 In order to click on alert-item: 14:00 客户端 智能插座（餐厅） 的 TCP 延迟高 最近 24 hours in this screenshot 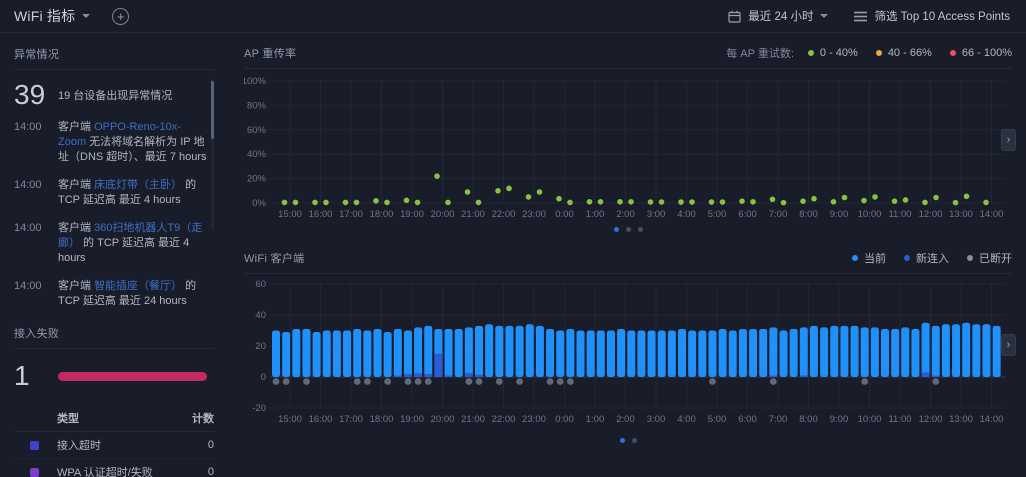, I will do `click(114, 294)`.